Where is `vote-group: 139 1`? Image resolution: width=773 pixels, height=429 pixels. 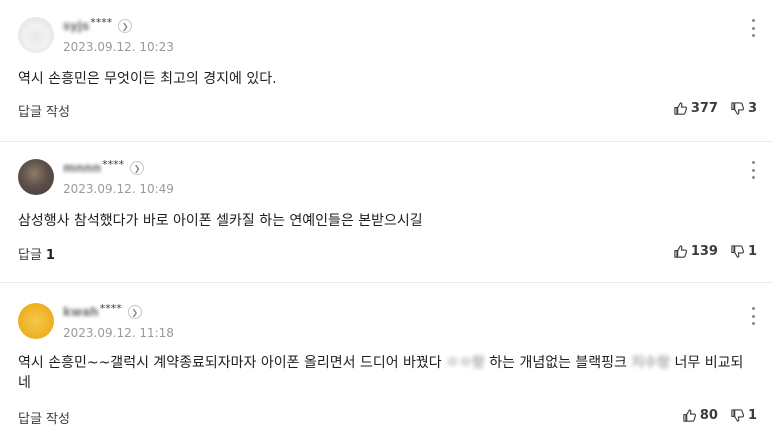 vote-group: 139 1 is located at coordinates (715, 251).